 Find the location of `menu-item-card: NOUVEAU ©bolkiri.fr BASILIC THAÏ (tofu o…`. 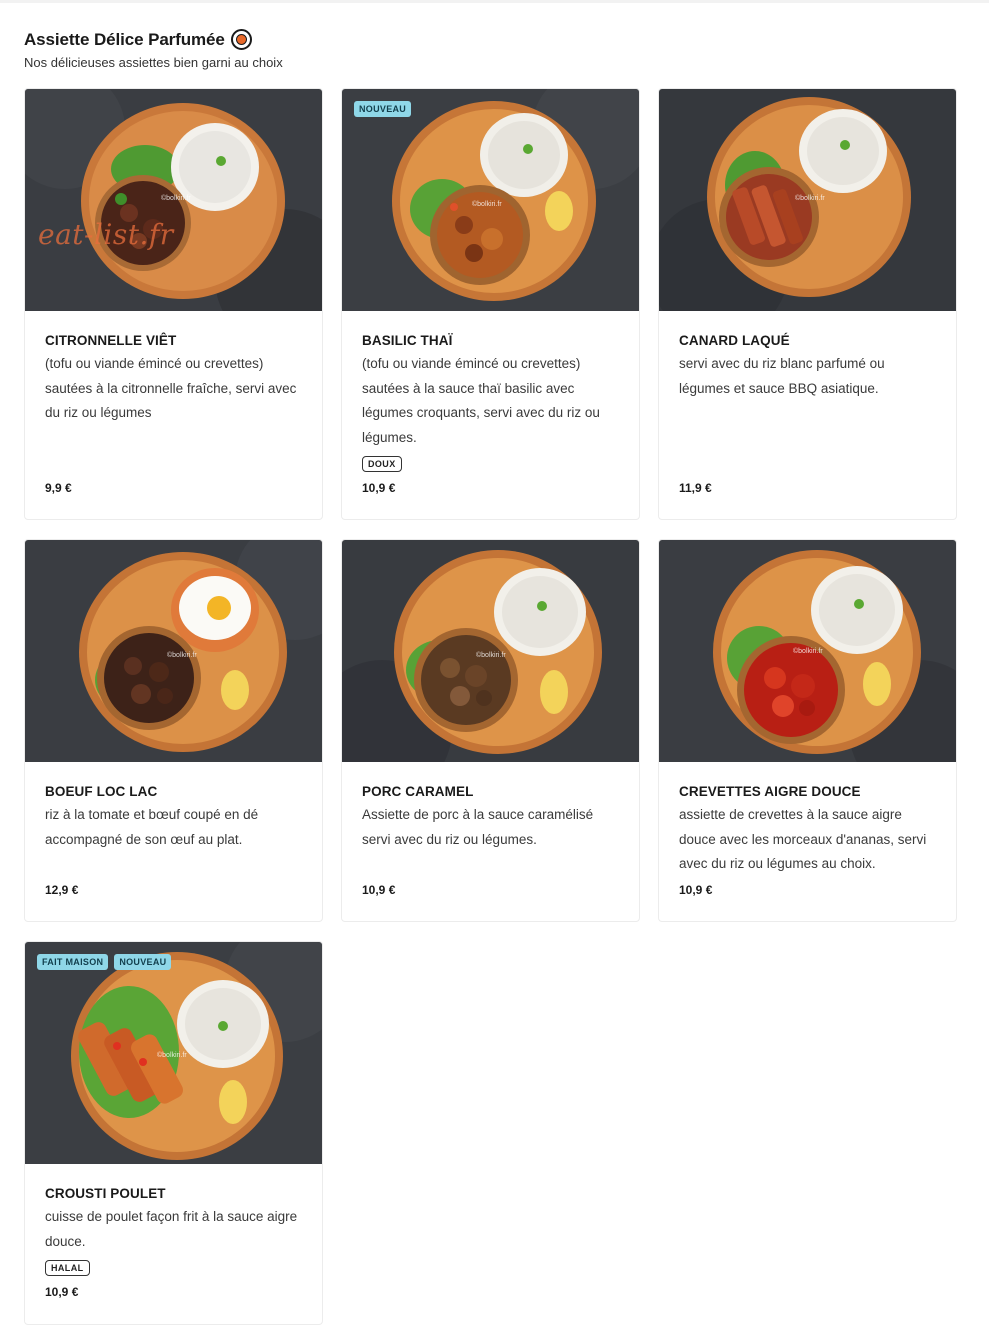

menu-item-card: NOUVEAU ©bolkiri.fr BASILIC THAÏ (tofu o… is located at coordinates (490, 304).